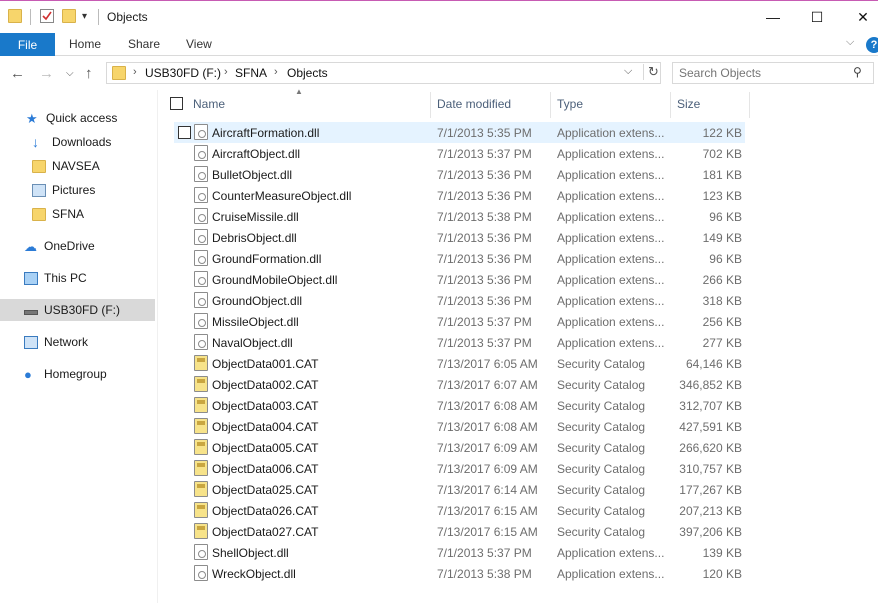 This screenshot has width=878, height=603. Describe the element at coordinates (710, 427) in the screenshot. I see `file-size: 427,591 KB` at that location.